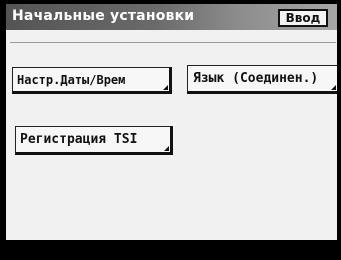  I want to click on title-bar: Начальные установки Ввод, so click(171, 17).